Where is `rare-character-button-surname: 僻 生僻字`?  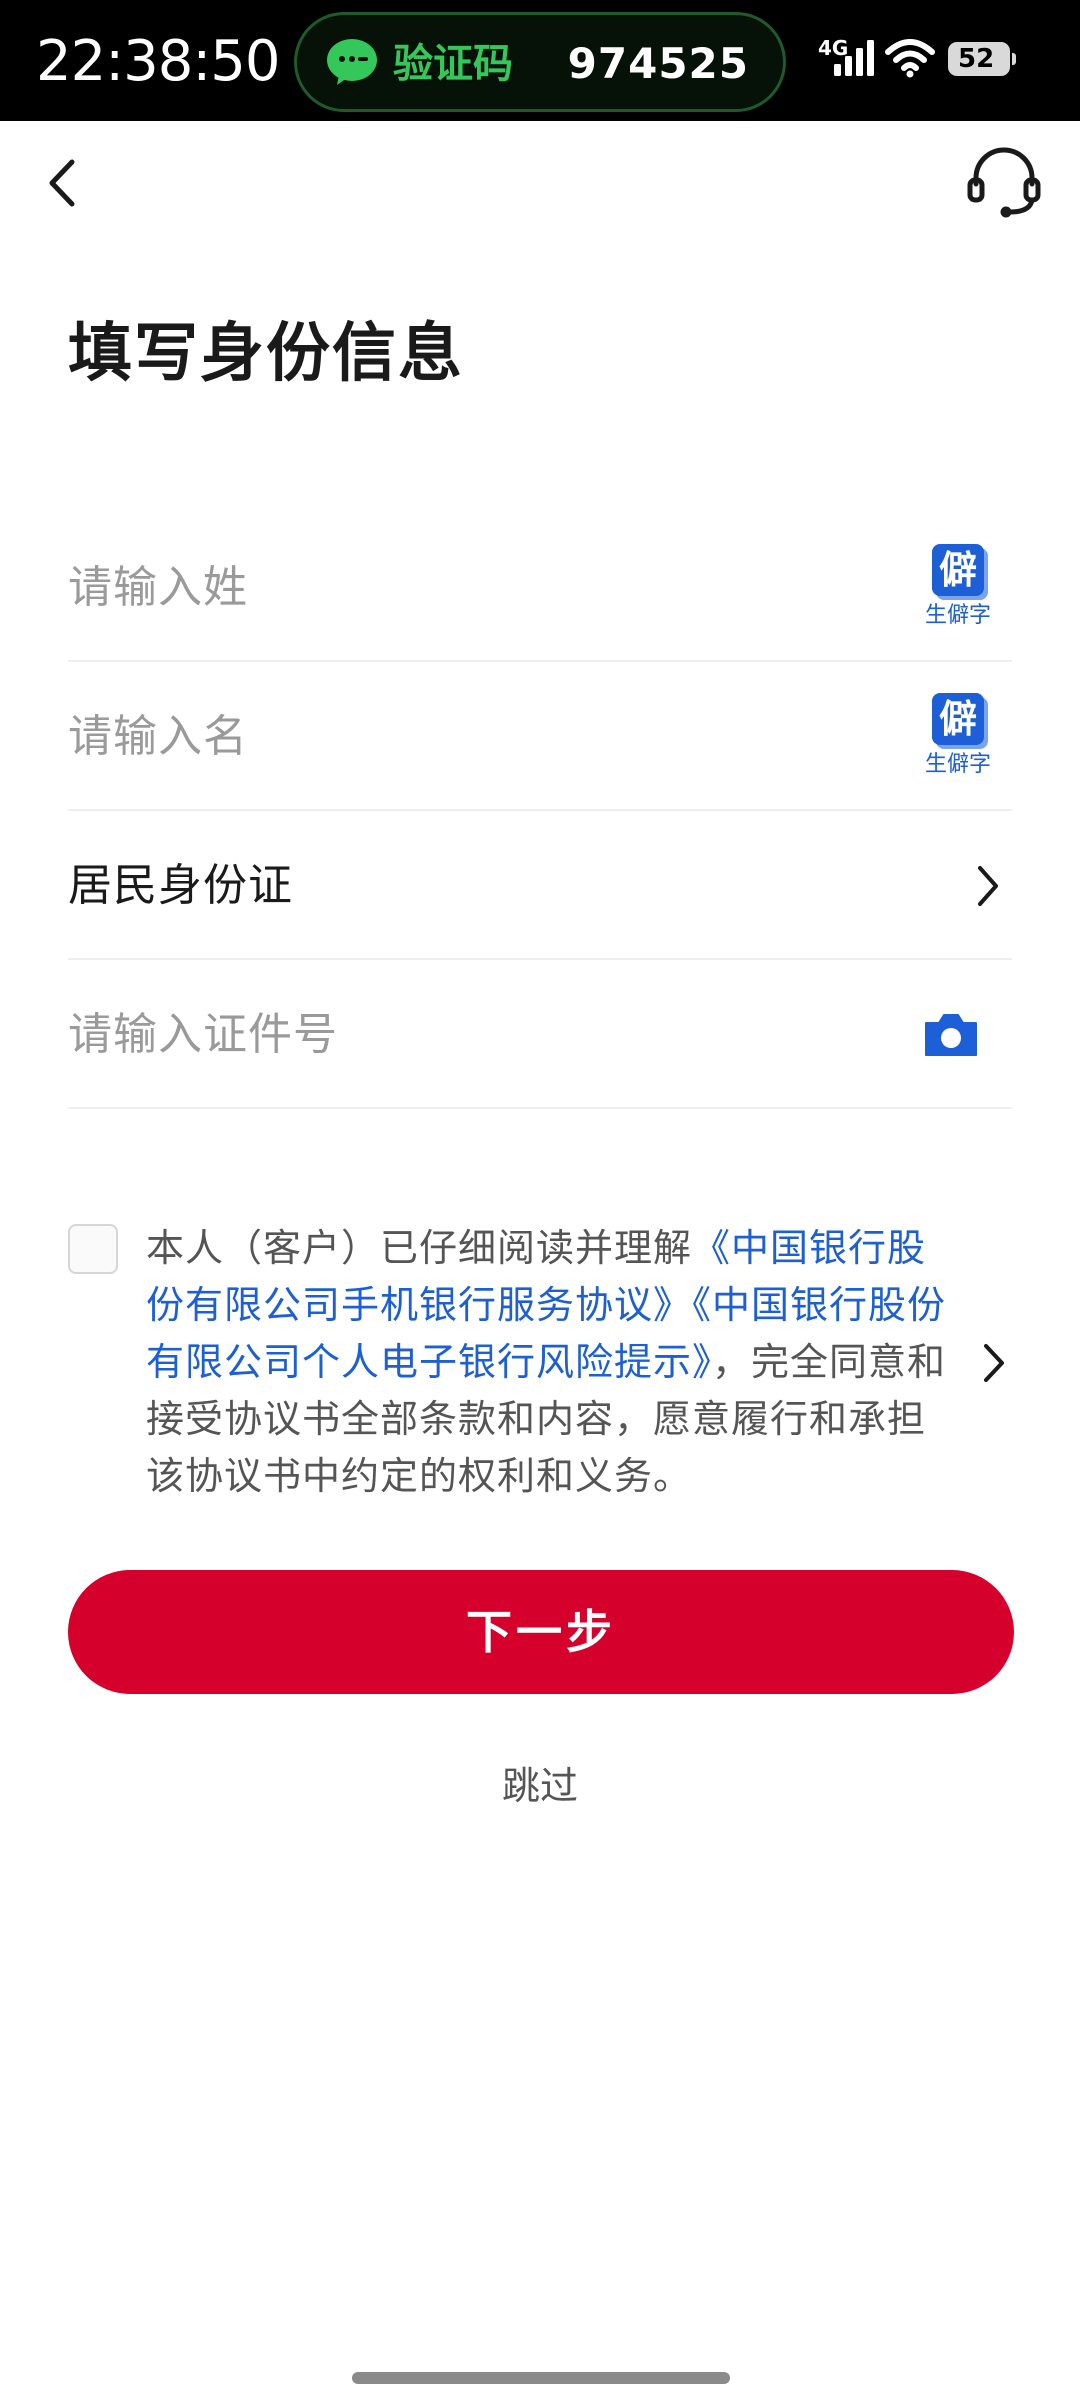 rare-character-button-surname: 僻 生僻字 is located at coordinates (958, 589).